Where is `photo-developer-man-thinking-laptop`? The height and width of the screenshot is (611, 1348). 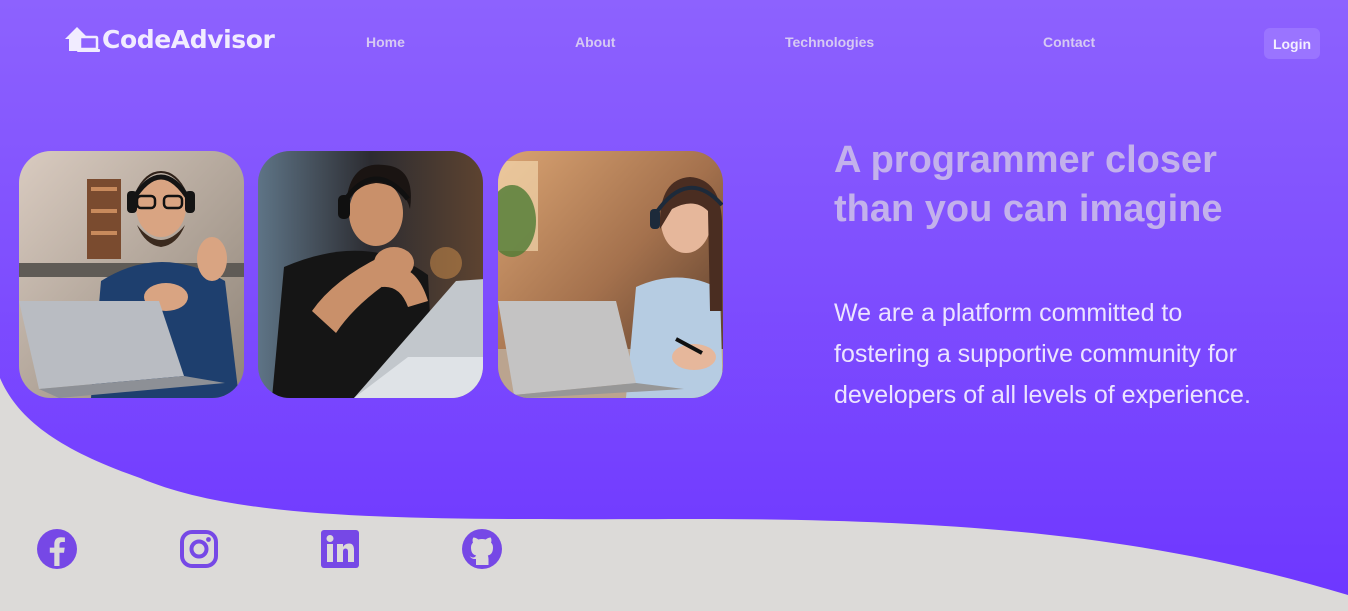 photo-developer-man-thinking-laptop is located at coordinates (370, 274).